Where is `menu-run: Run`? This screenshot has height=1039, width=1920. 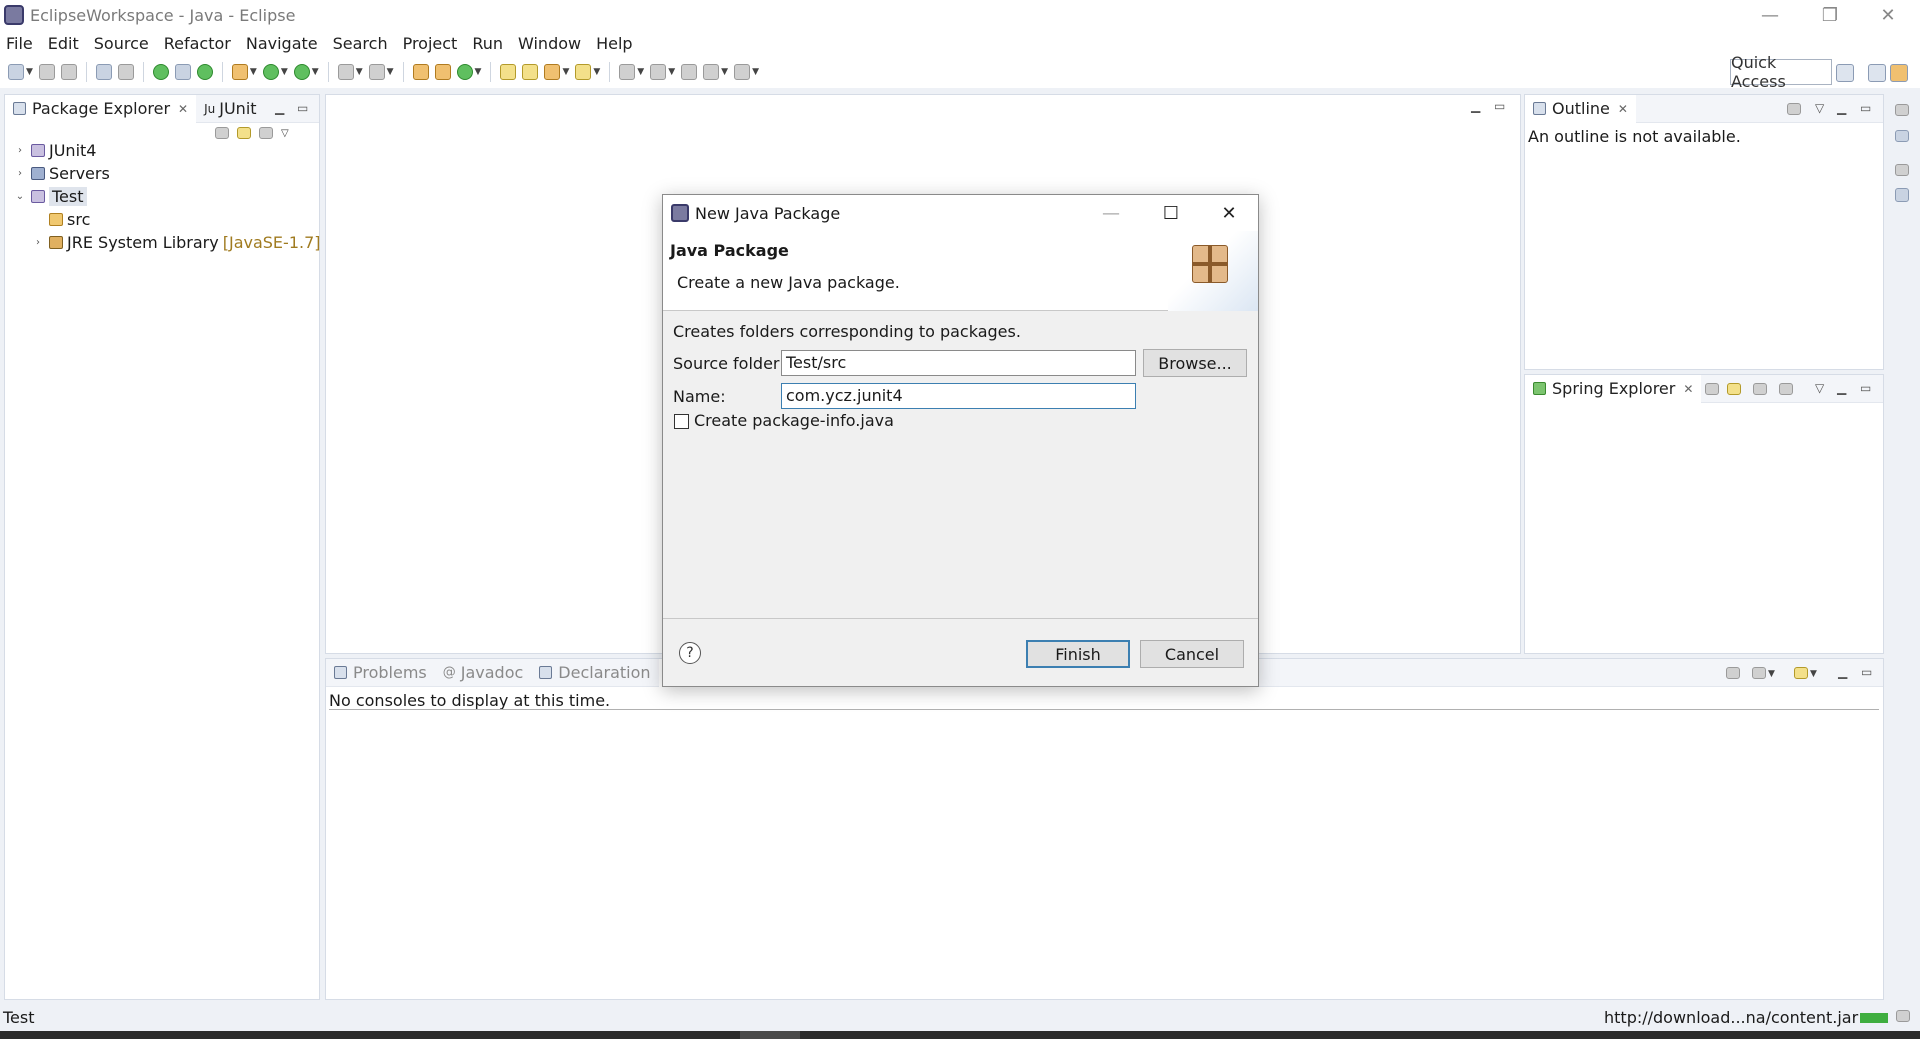
menu-run: Run is located at coordinates (487, 43).